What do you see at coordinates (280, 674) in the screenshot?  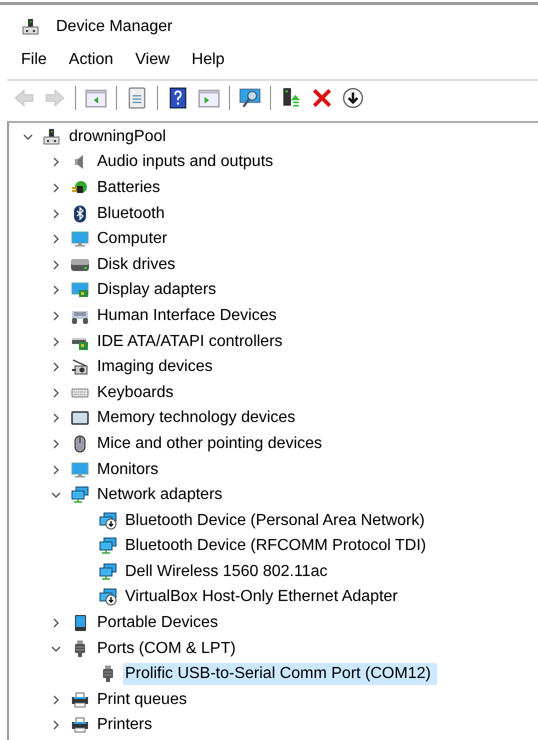 I see `tree-item: Prolific USB-to-Serial Comm Port (COM12)` at bounding box center [280, 674].